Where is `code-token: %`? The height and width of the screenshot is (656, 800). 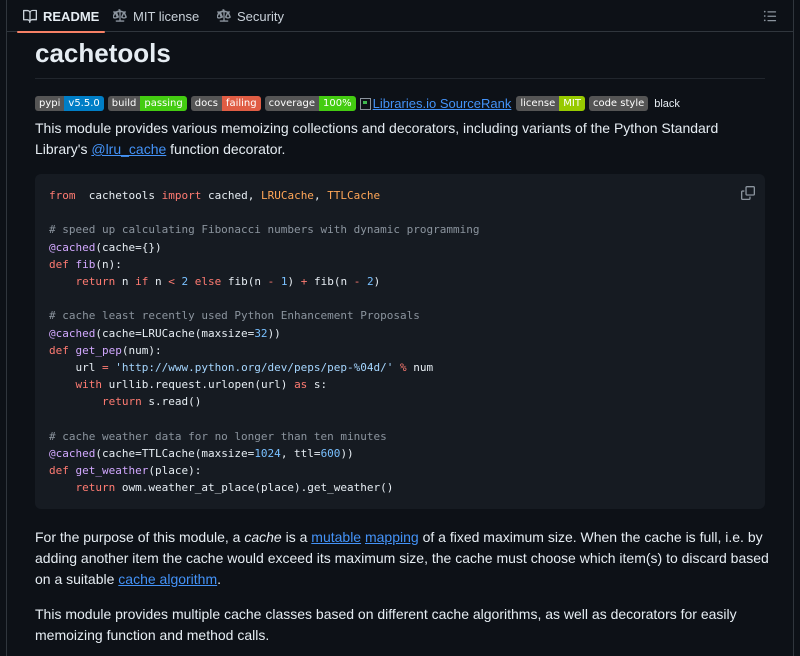 code-token: % is located at coordinates (403, 368).